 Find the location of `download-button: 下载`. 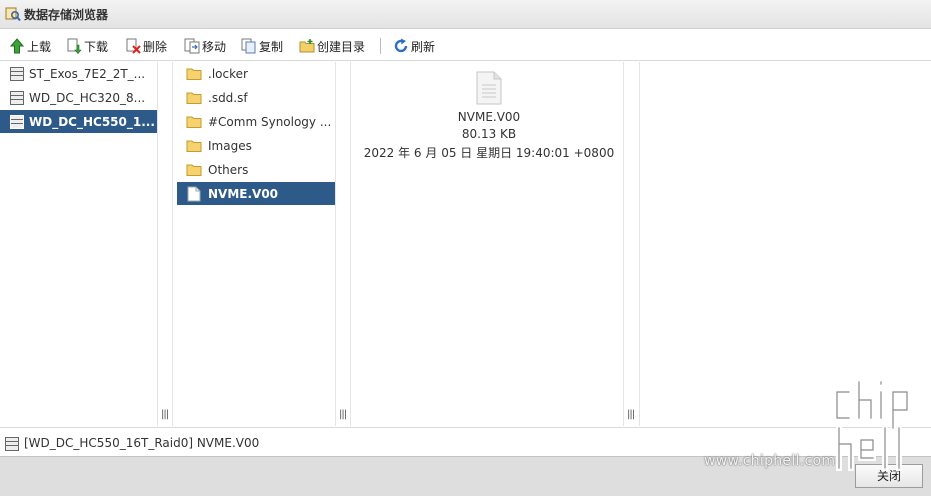

download-button: 下载 is located at coordinates (87, 46).